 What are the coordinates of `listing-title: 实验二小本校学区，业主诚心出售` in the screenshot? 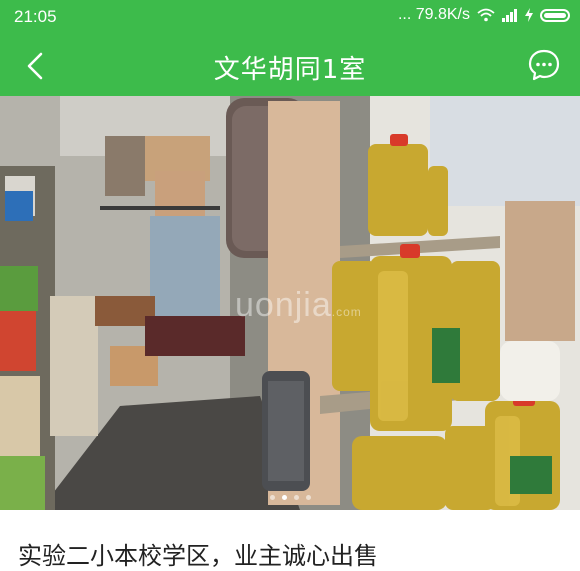 It's located at (198, 556).